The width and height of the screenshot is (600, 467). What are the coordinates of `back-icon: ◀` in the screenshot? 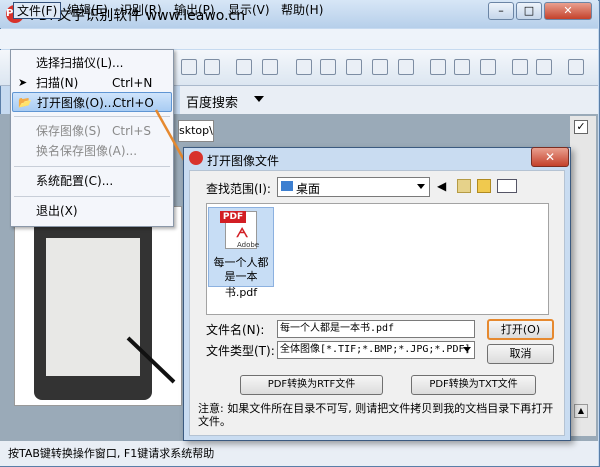 It's located at (444, 186).